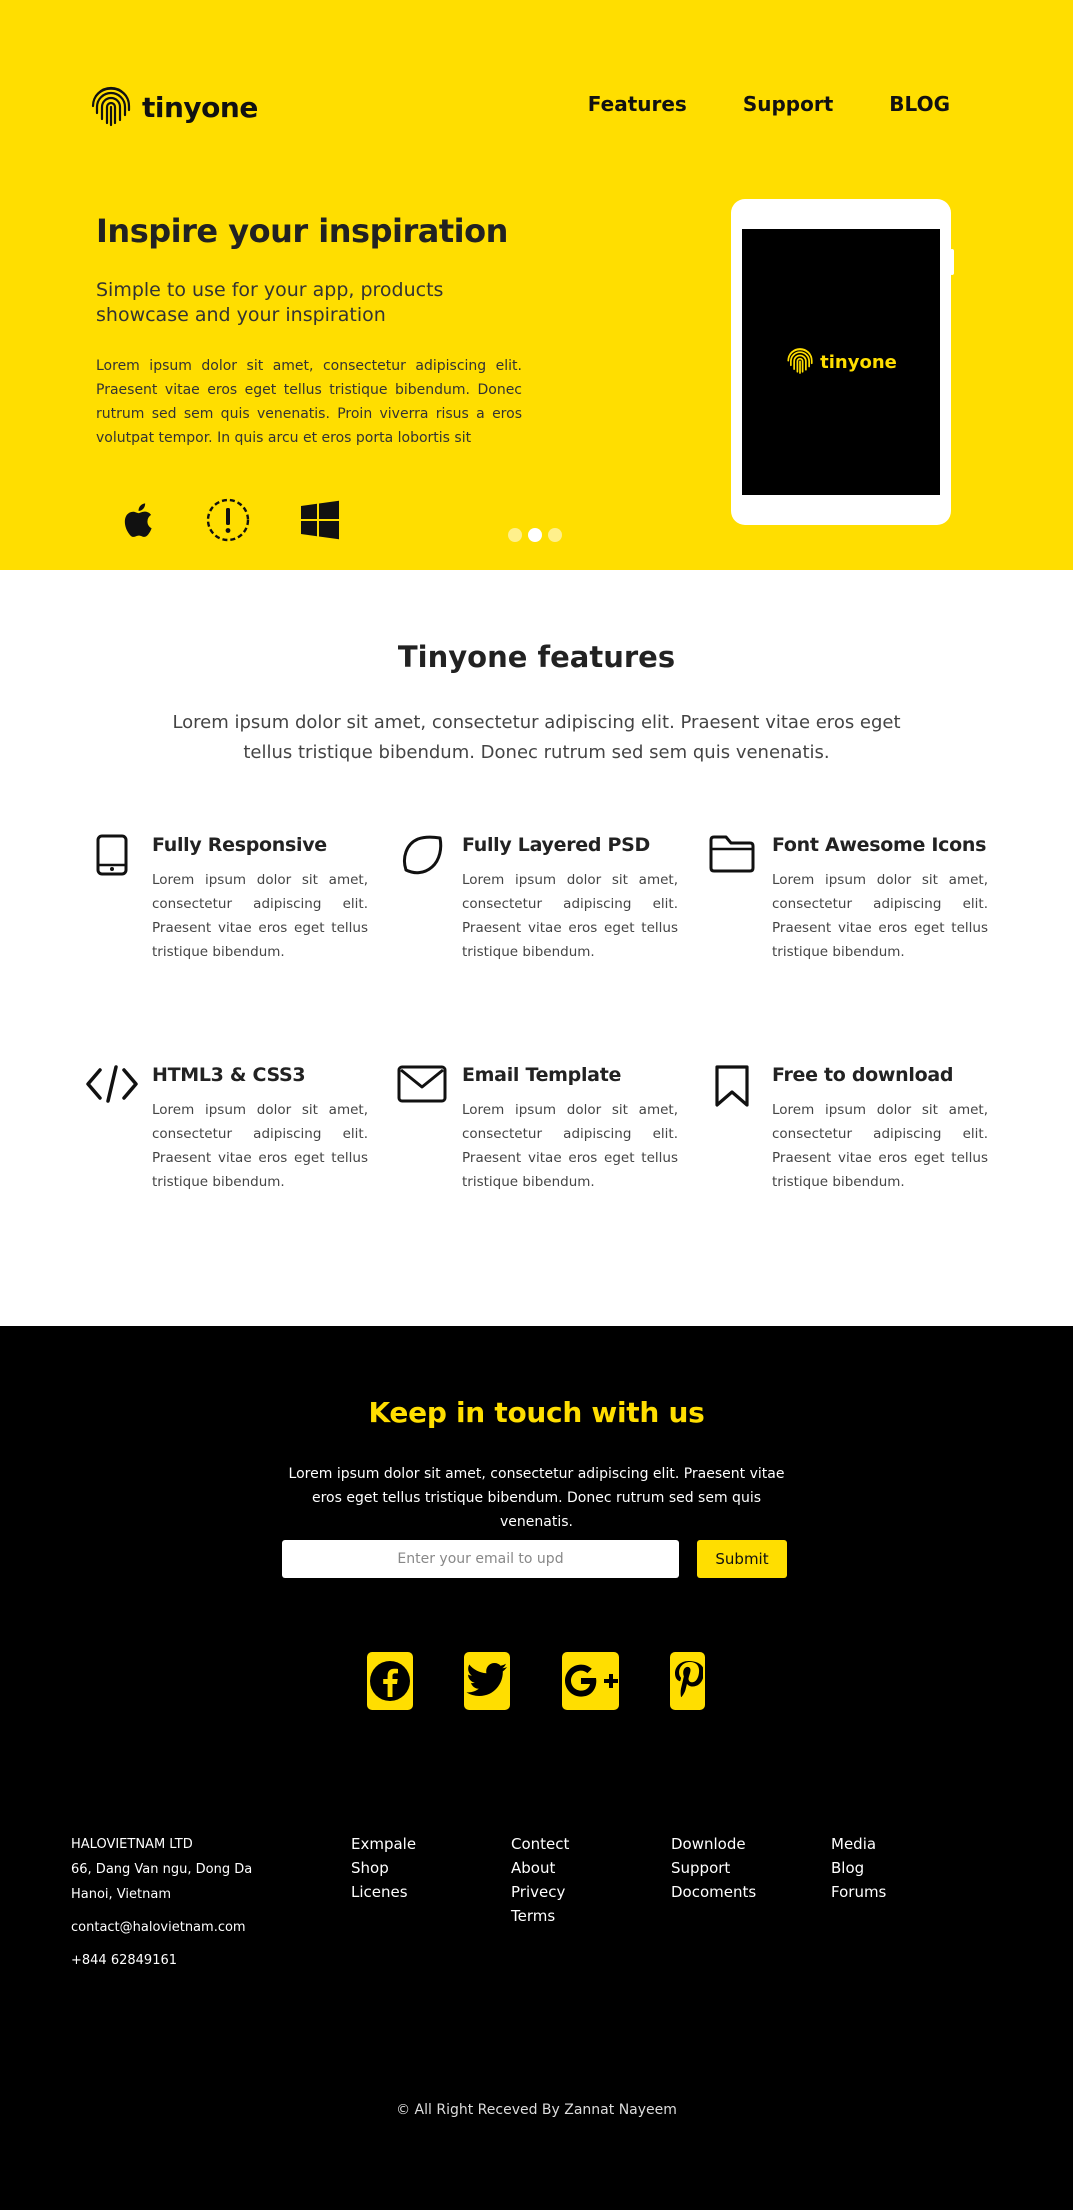  What do you see at coordinates (229, 1075) in the screenshot?
I see `feature-title: HTML3 & CSS3` at bounding box center [229, 1075].